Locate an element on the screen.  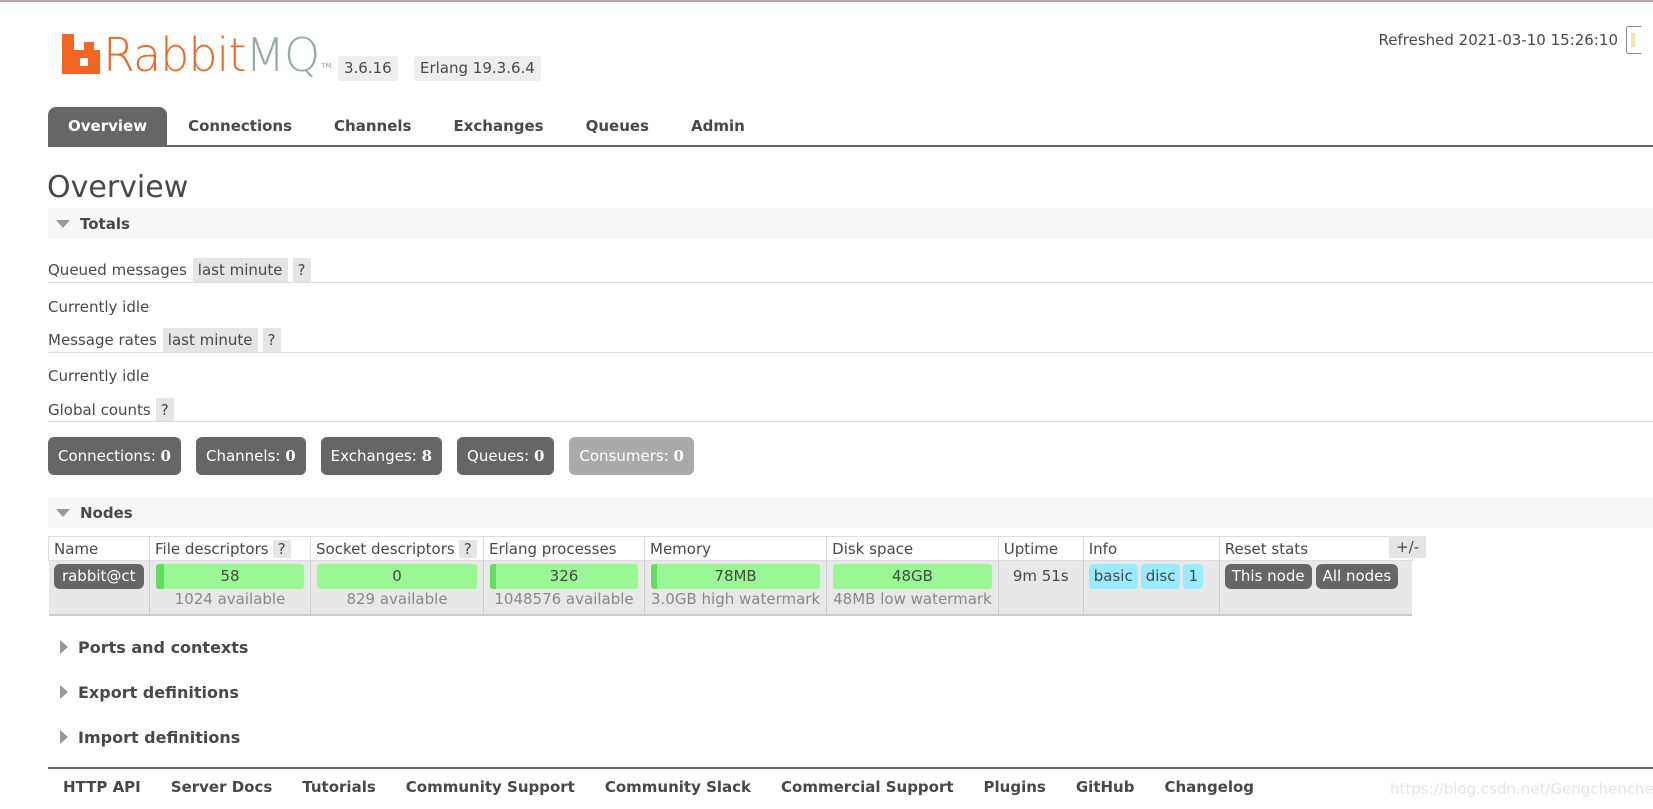
ports-contexts-label: Ports and contexts is located at coordinates (163, 647).